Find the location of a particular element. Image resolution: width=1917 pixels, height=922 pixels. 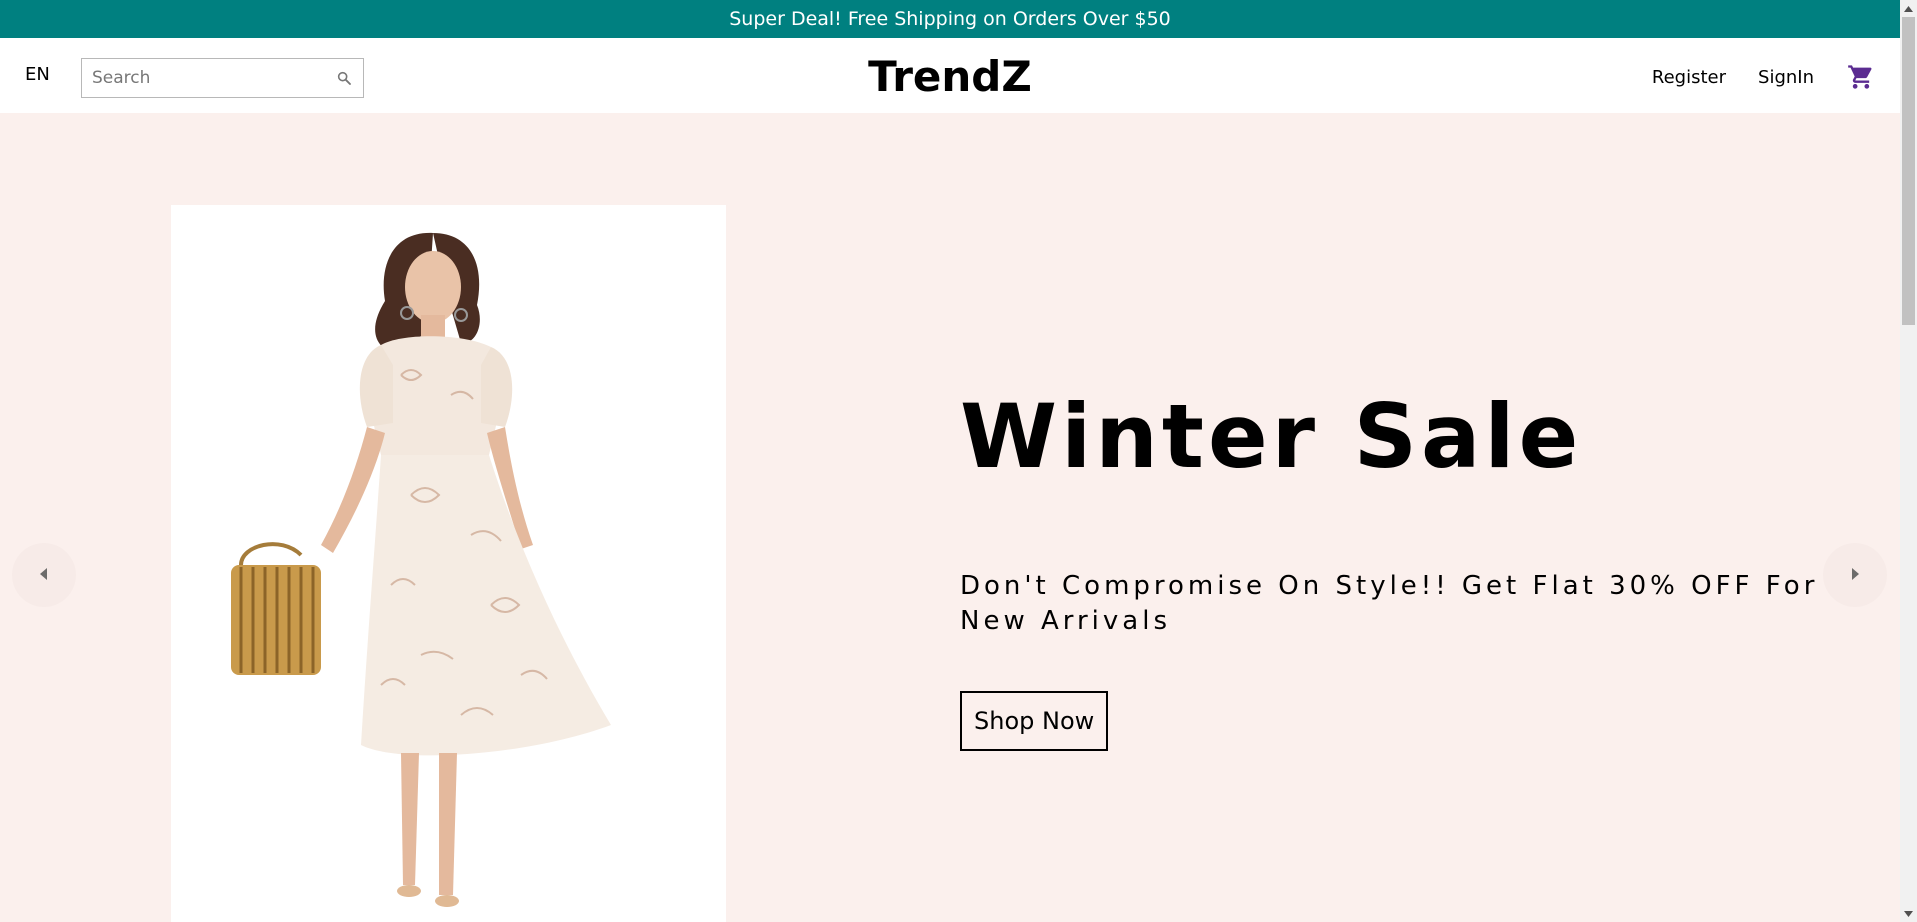

slider-prev-button is located at coordinates (44, 575).